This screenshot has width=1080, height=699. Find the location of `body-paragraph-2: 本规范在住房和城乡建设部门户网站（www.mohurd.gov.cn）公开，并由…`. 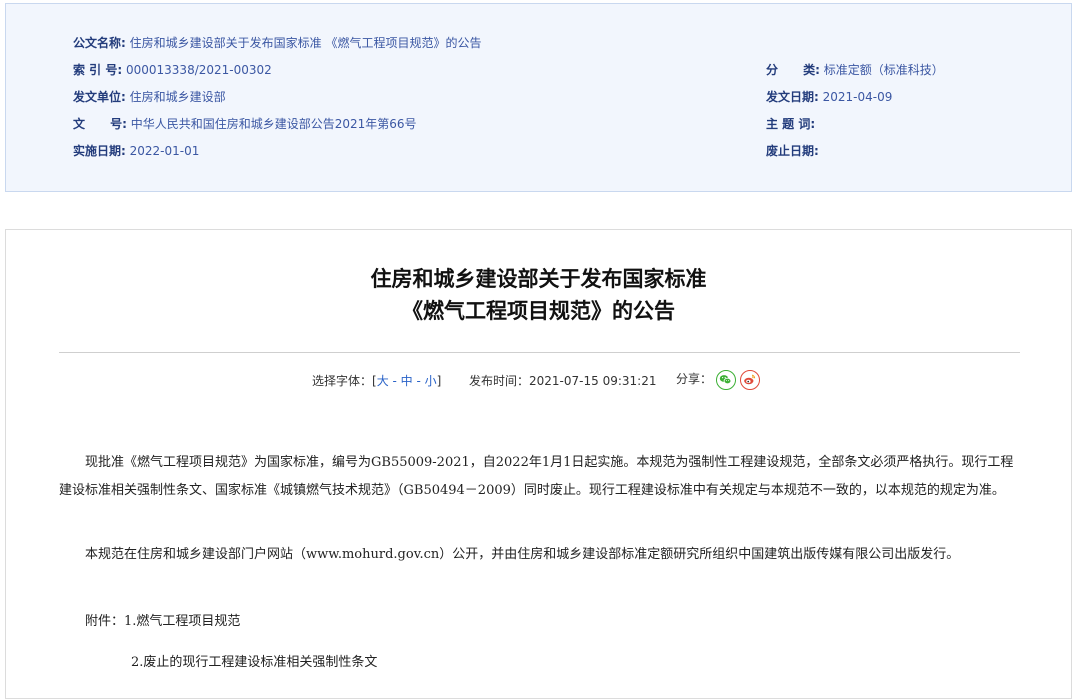

body-paragraph-2: 本规范在住房和城乡建设部门户网站（www.mohurd.gov.cn）公开，并由… is located at coordinates (522, 554).